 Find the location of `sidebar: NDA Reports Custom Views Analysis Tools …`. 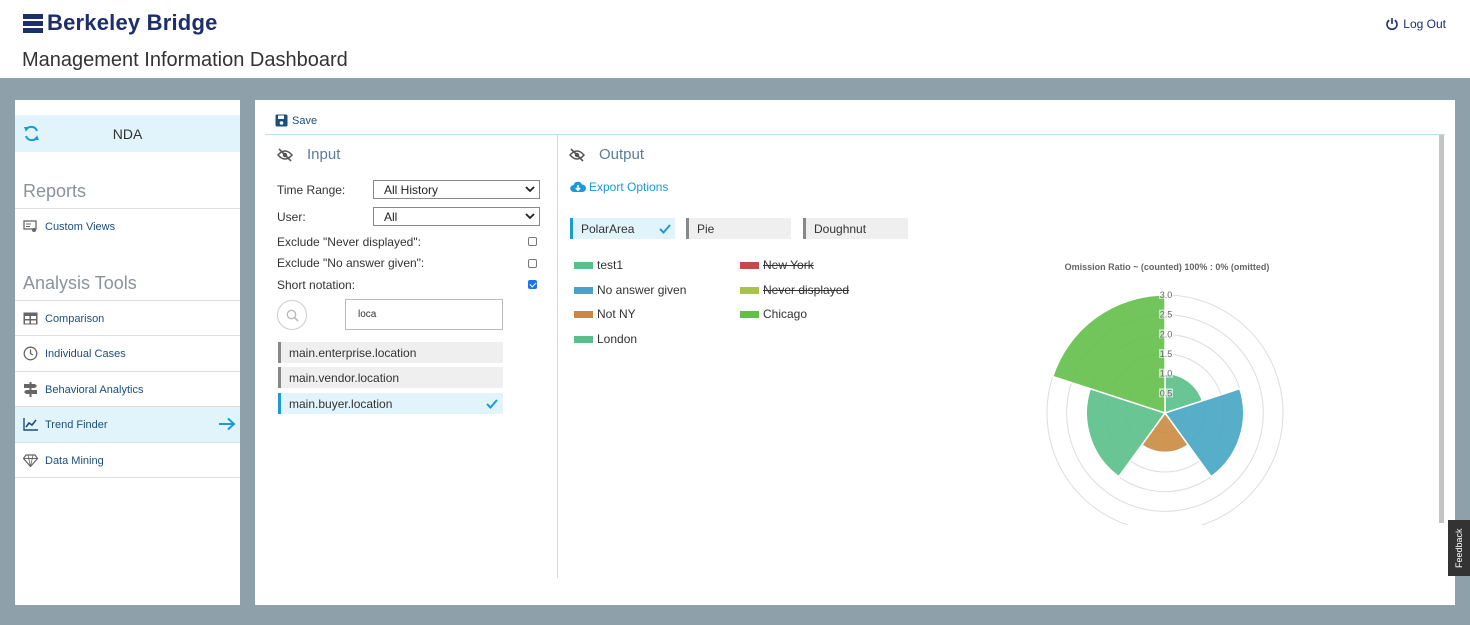

sidebar: NDA Reports Custom Views Analysis Tools … is located at coordinates (127, 352).